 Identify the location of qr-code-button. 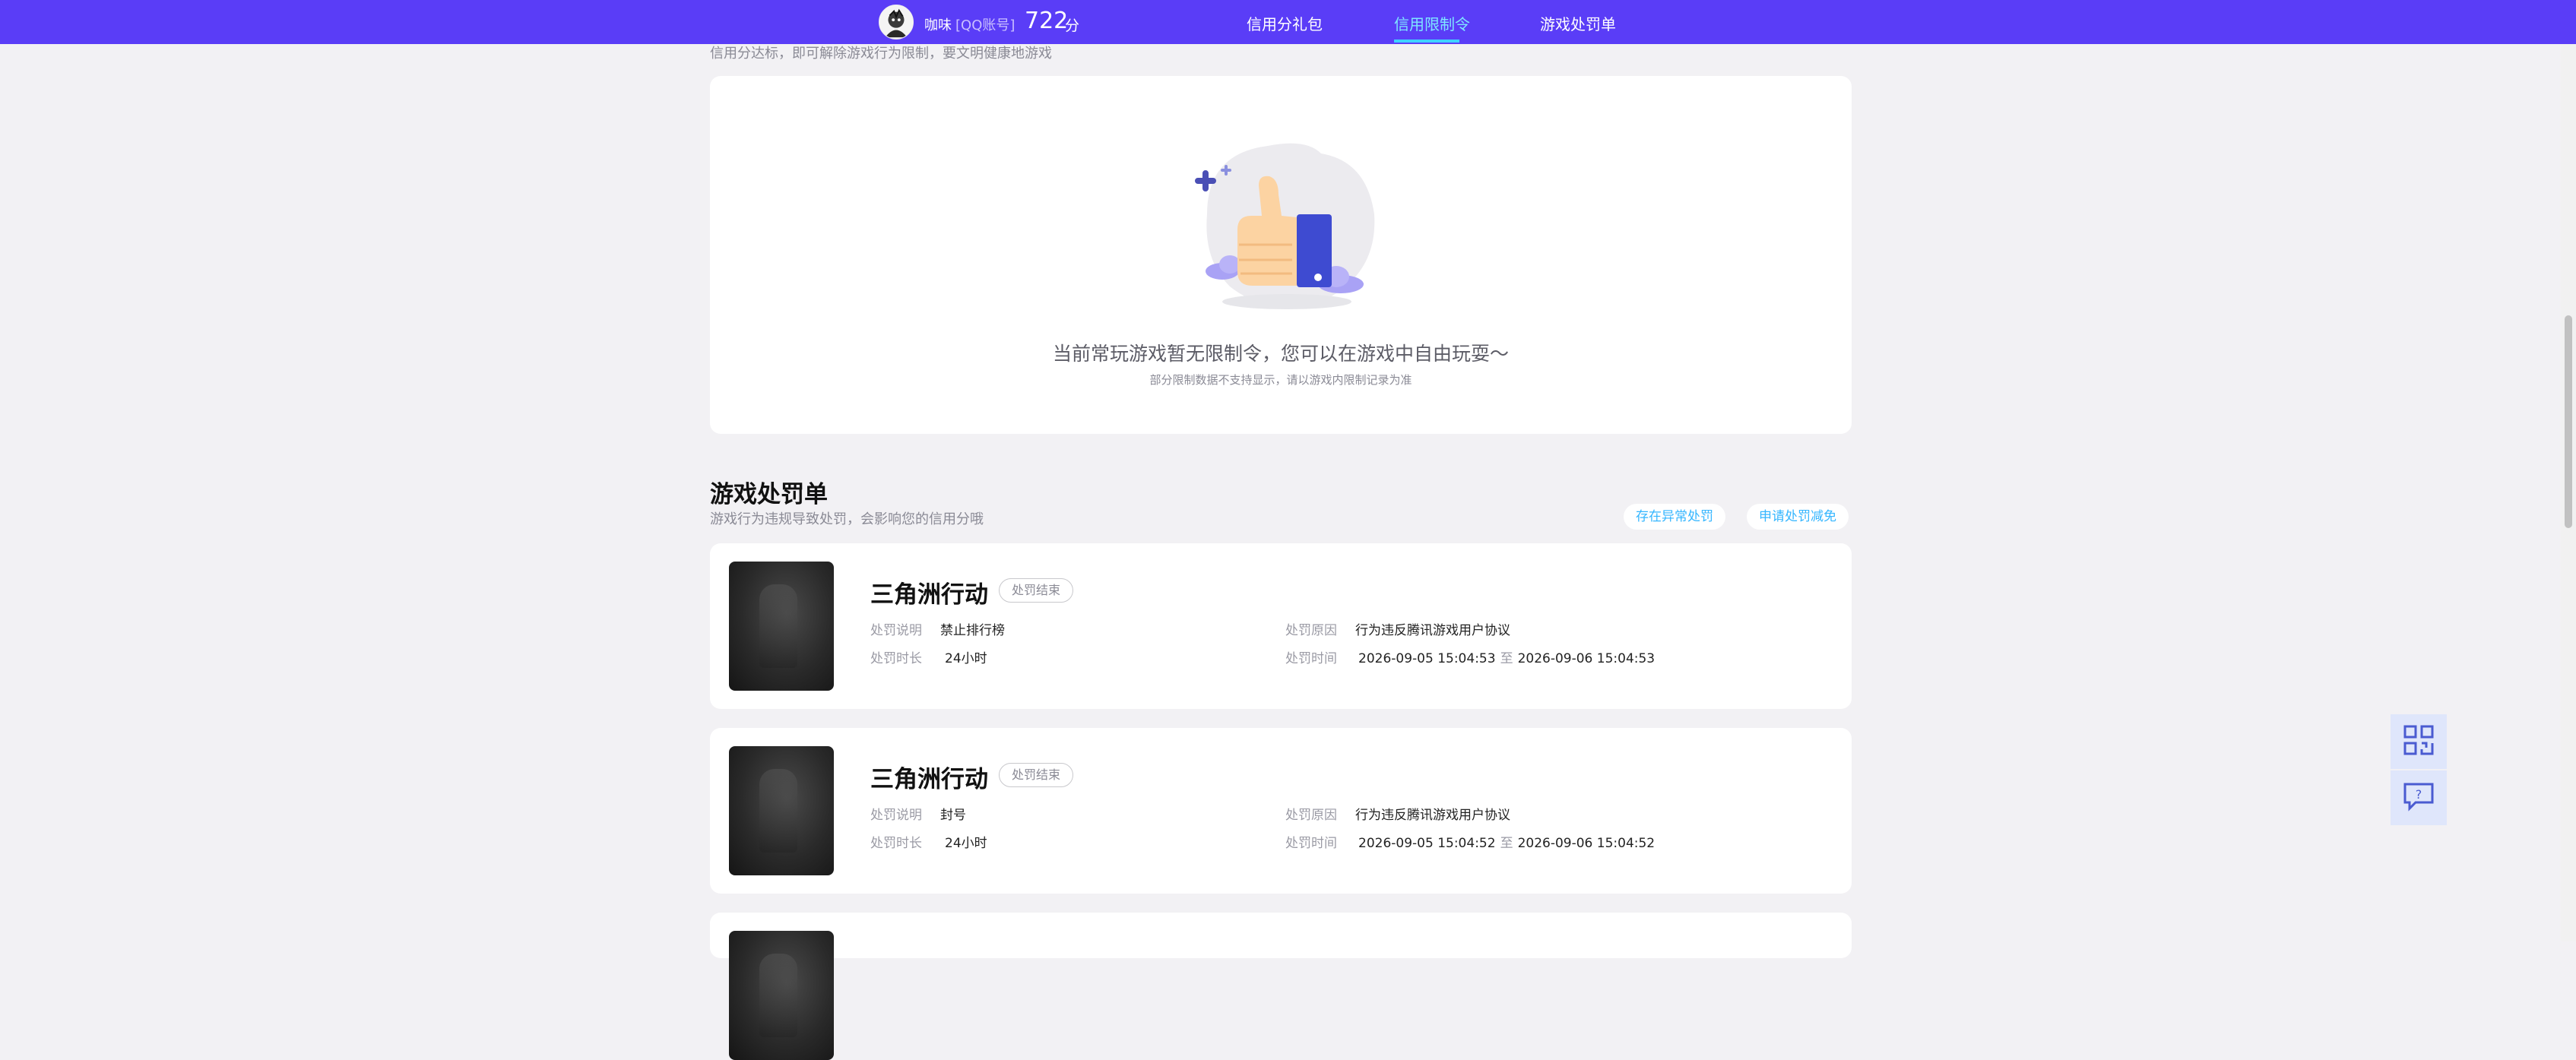
(2419, 741).